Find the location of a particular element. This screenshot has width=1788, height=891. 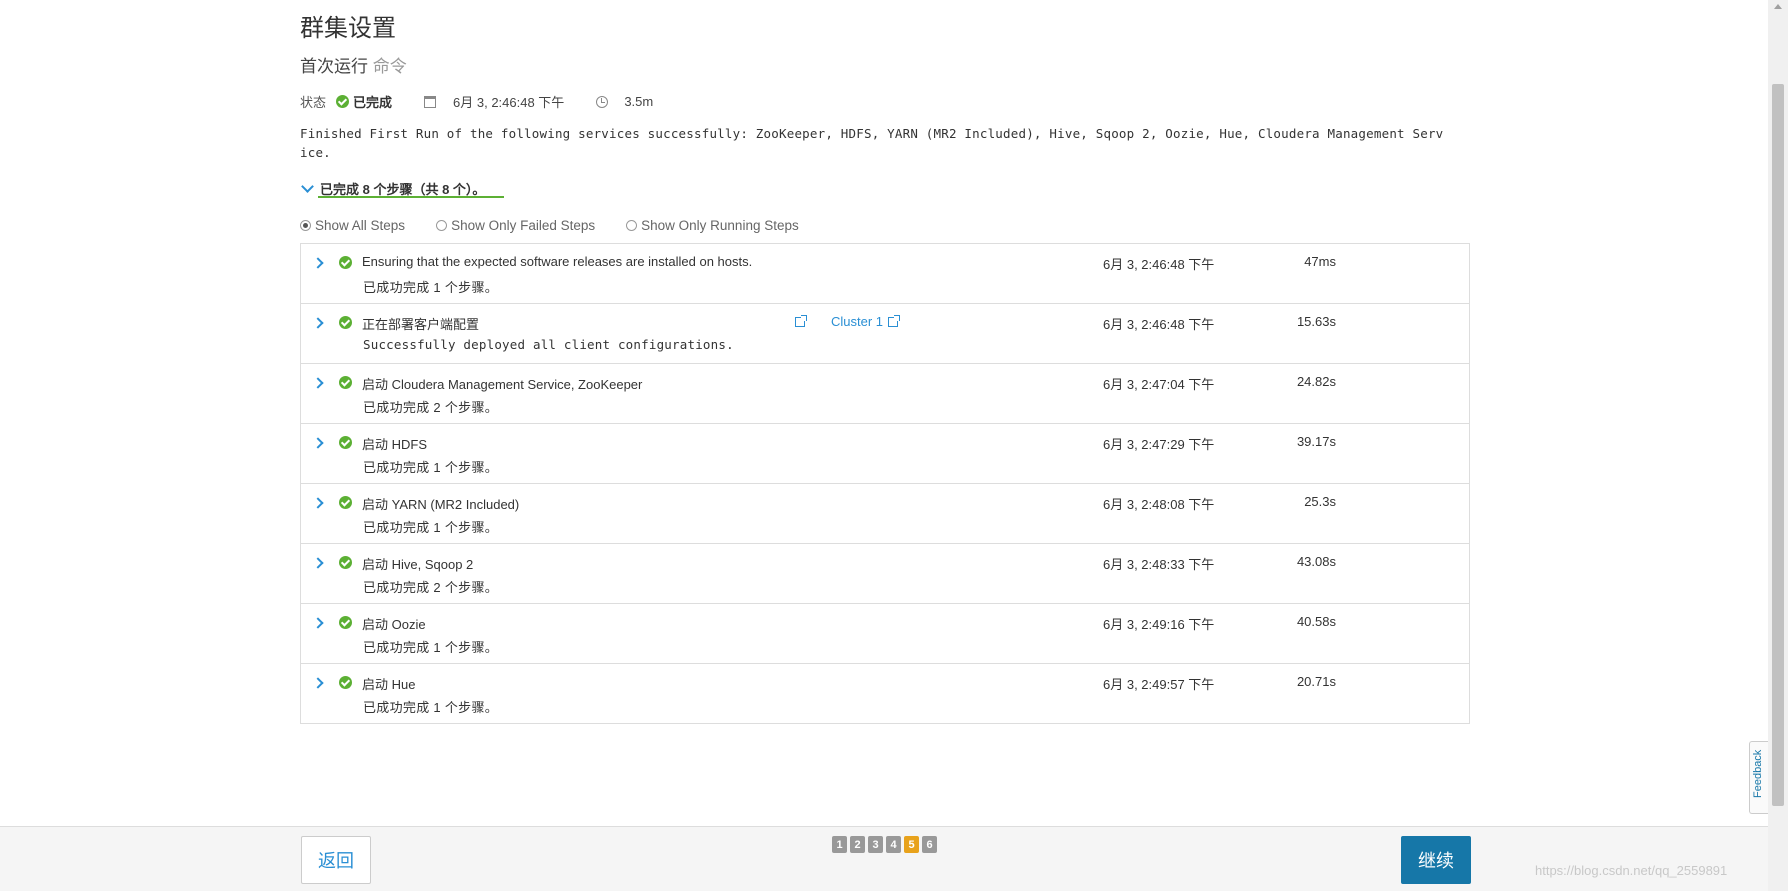

step-duration: 47ms is located at coordinates (1320, 261).